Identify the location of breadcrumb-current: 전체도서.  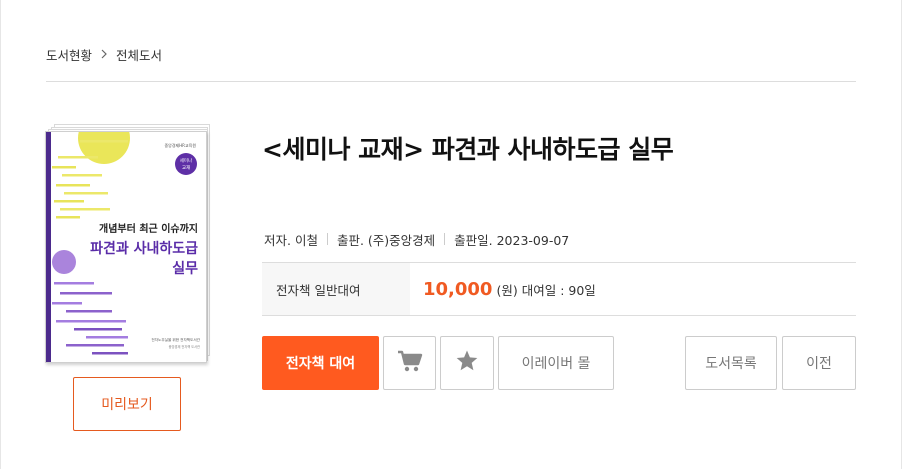
(139, 54).